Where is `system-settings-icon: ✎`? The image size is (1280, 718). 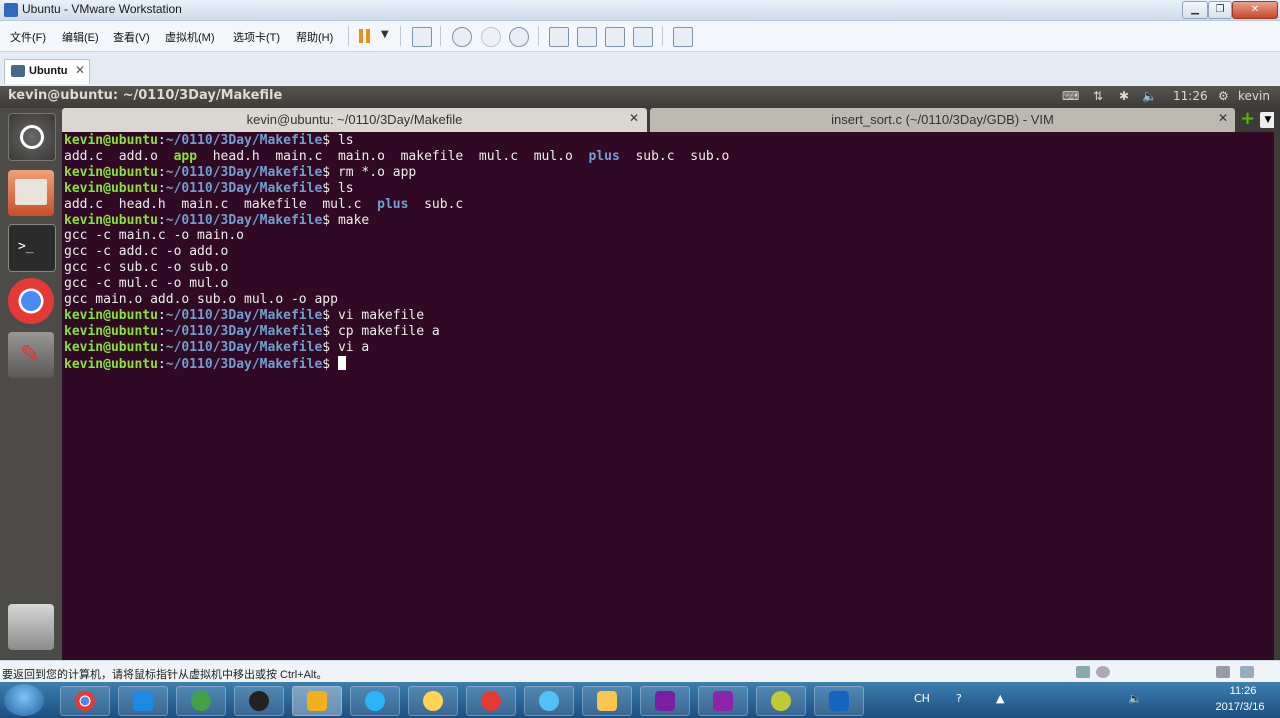
system-settings-icon: ✎ is located at coordinates (31, 355).